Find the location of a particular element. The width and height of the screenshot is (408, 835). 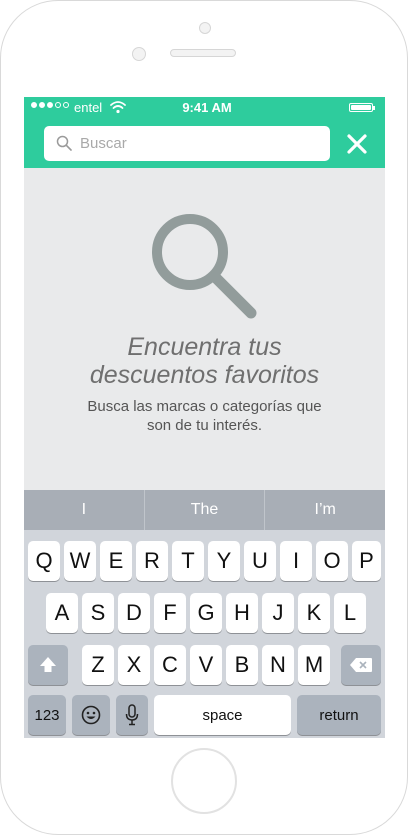

signal-strength-icon is located at coordinates (50, 105).